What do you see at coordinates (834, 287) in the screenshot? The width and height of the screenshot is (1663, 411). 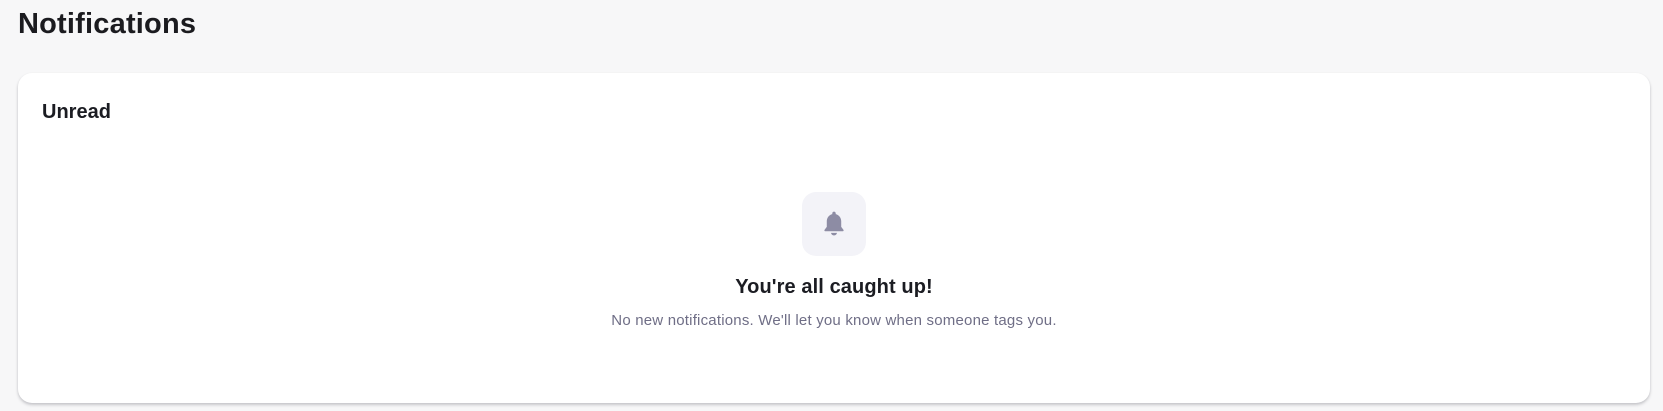 I see `empty-state-title: You're all caught up!` at bounding box center [834, 287].